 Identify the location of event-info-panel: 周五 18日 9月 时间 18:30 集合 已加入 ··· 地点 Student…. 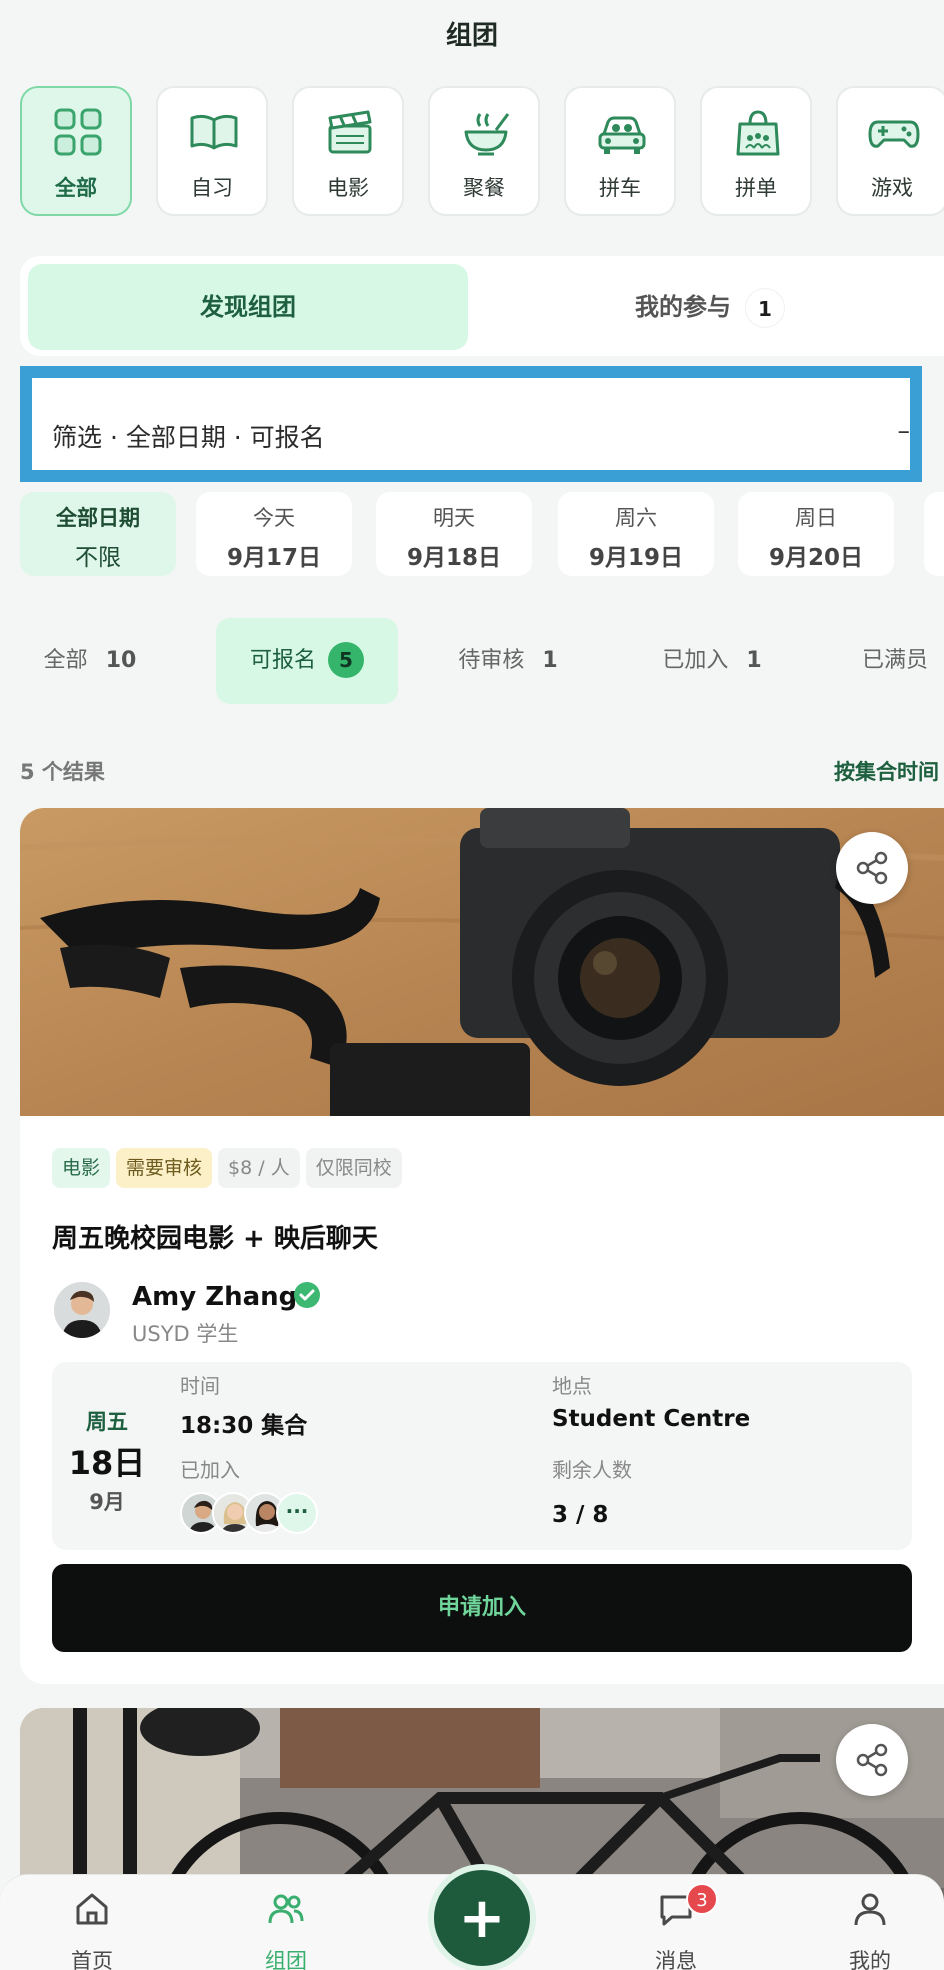
(482, 1456).